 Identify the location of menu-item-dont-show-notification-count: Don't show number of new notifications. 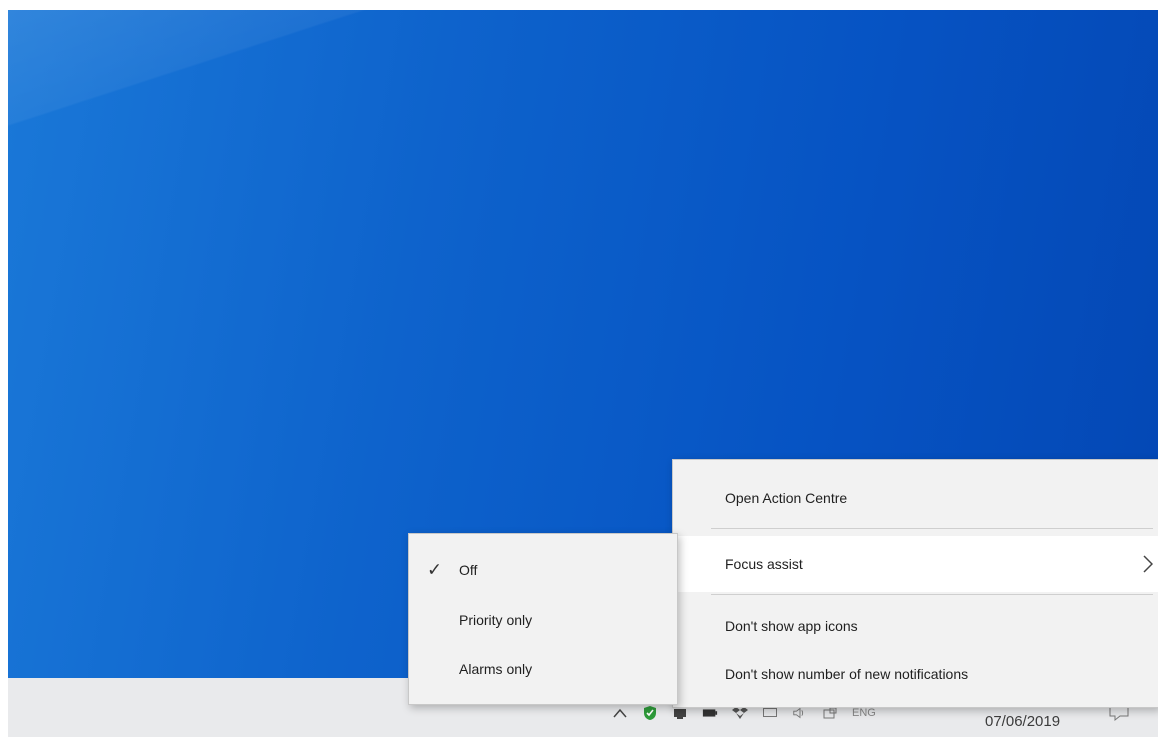
(915, 674).